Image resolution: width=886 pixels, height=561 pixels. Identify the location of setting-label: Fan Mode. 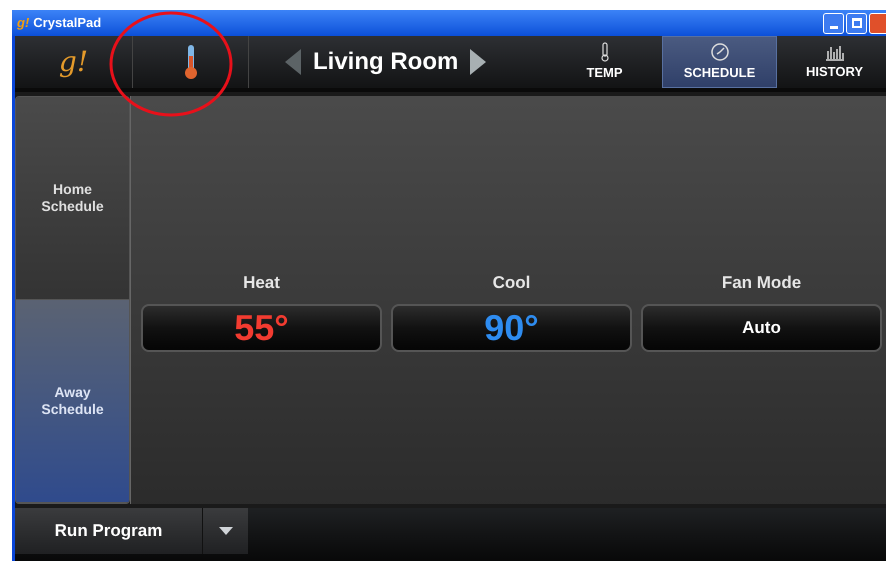
(762, 283).